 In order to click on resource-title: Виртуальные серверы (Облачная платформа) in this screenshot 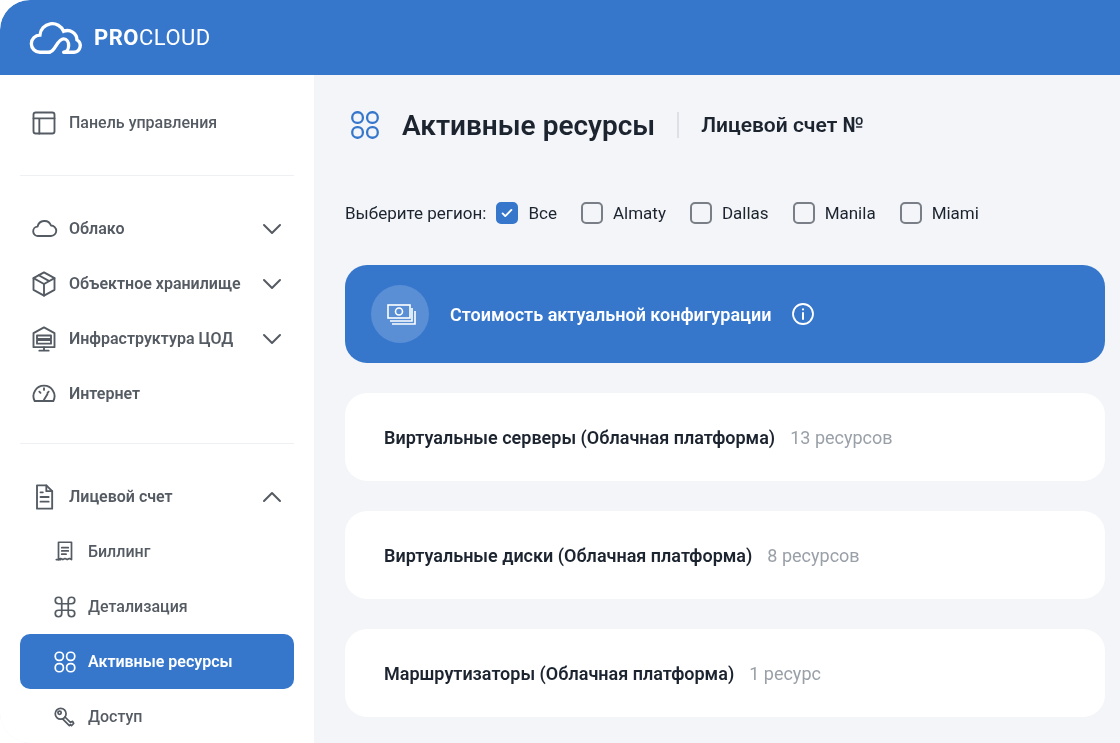, I will do `click(580, 437)`.